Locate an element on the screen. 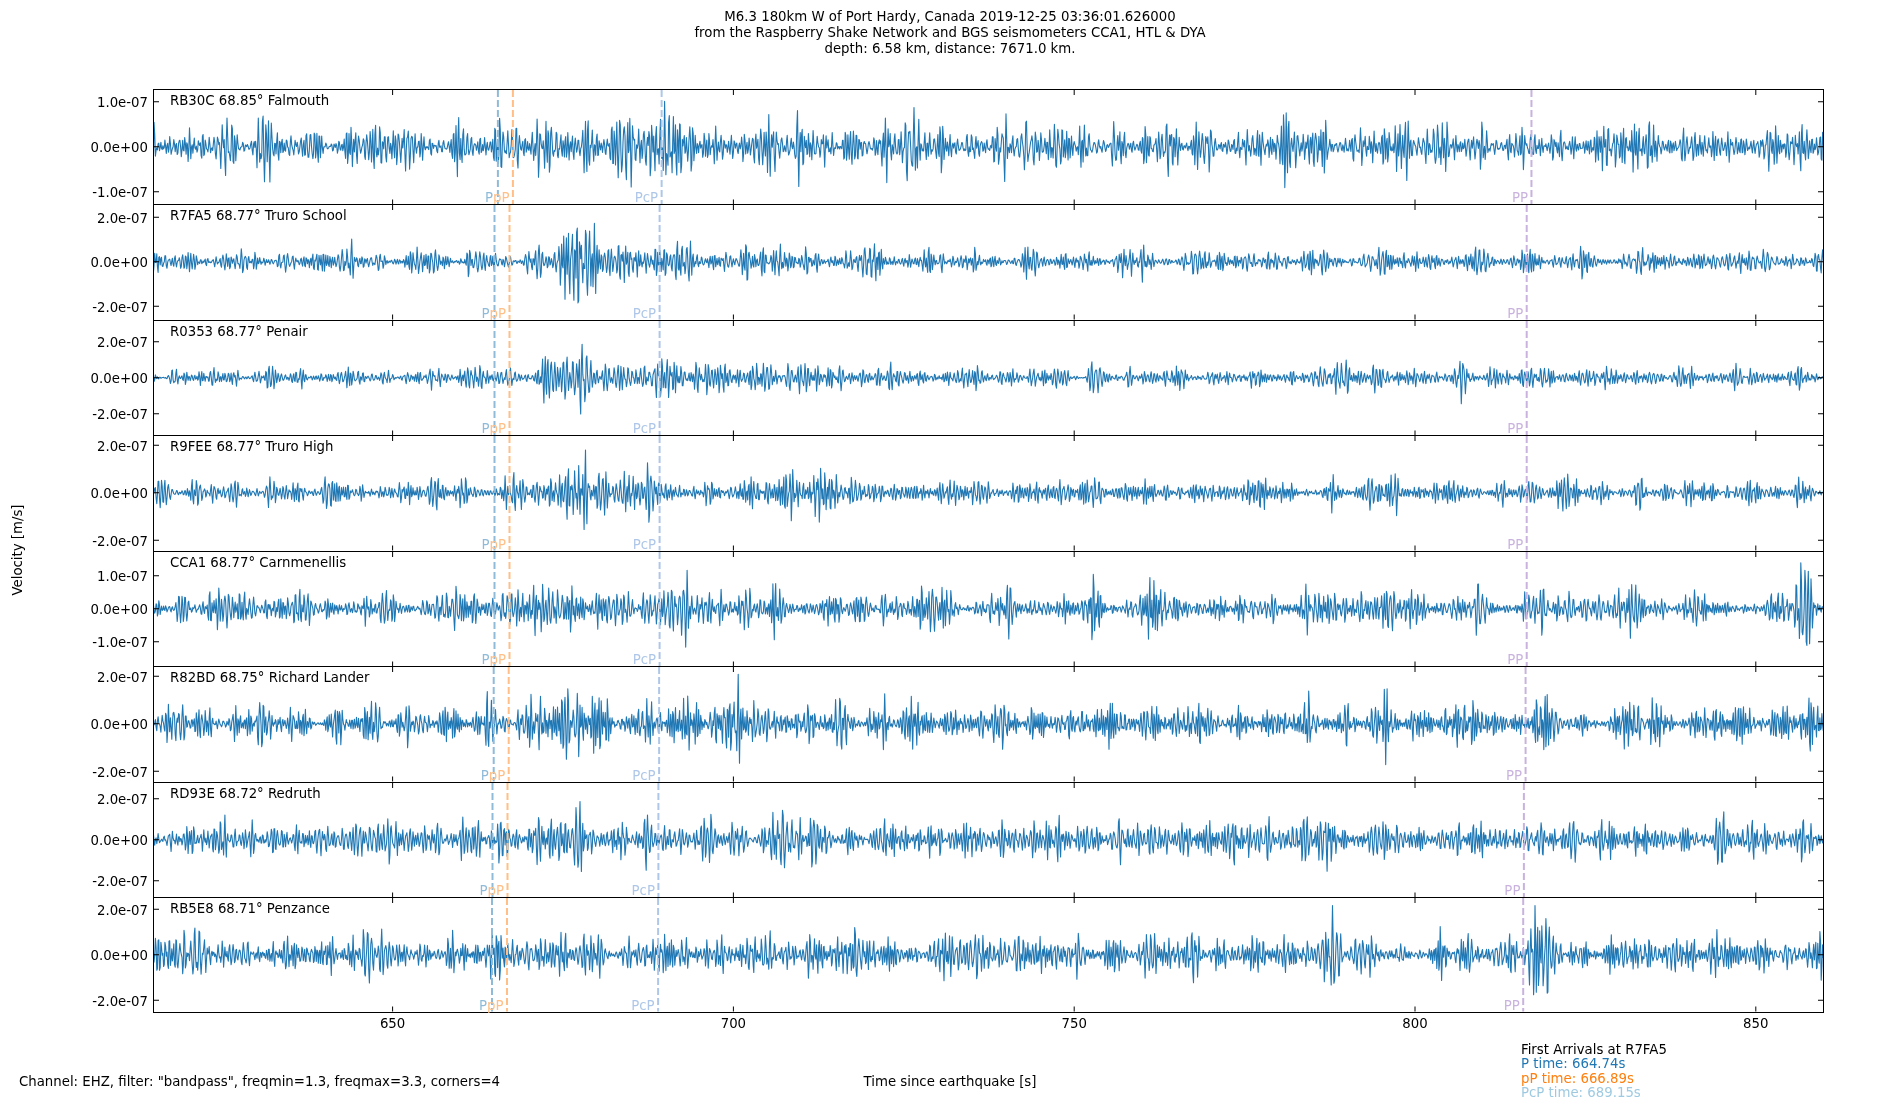  x-tick-label: 850 is located at coordinates (1756, 1023).